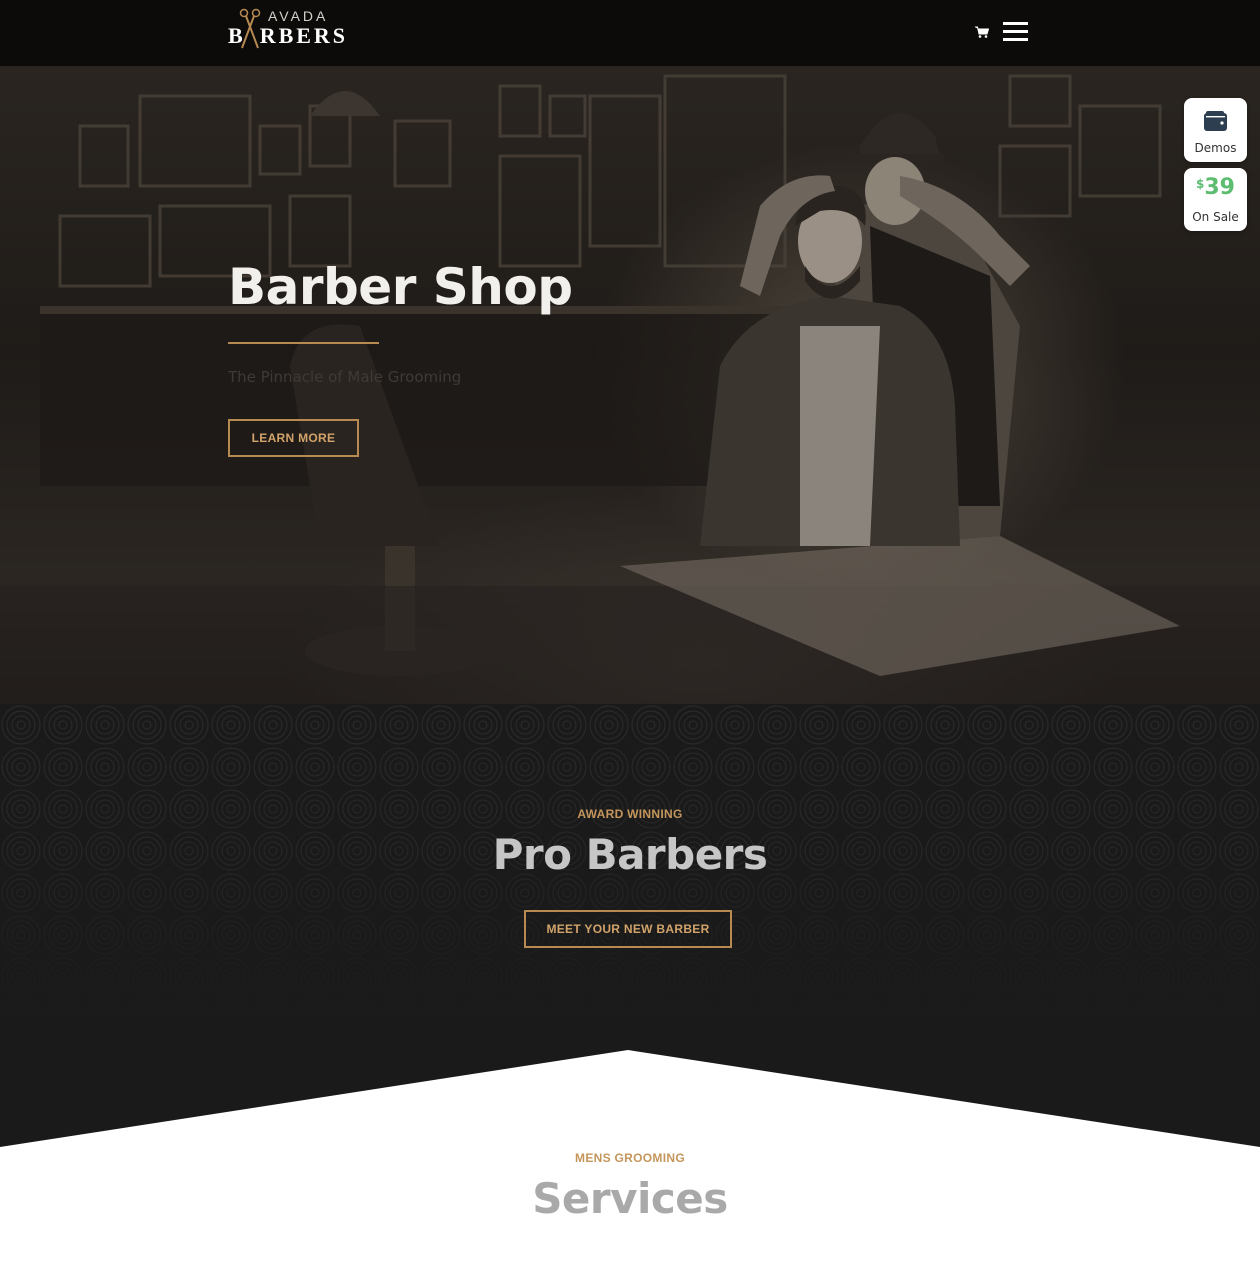  I want to click on demos-button: Demos, so click(1215, 130).